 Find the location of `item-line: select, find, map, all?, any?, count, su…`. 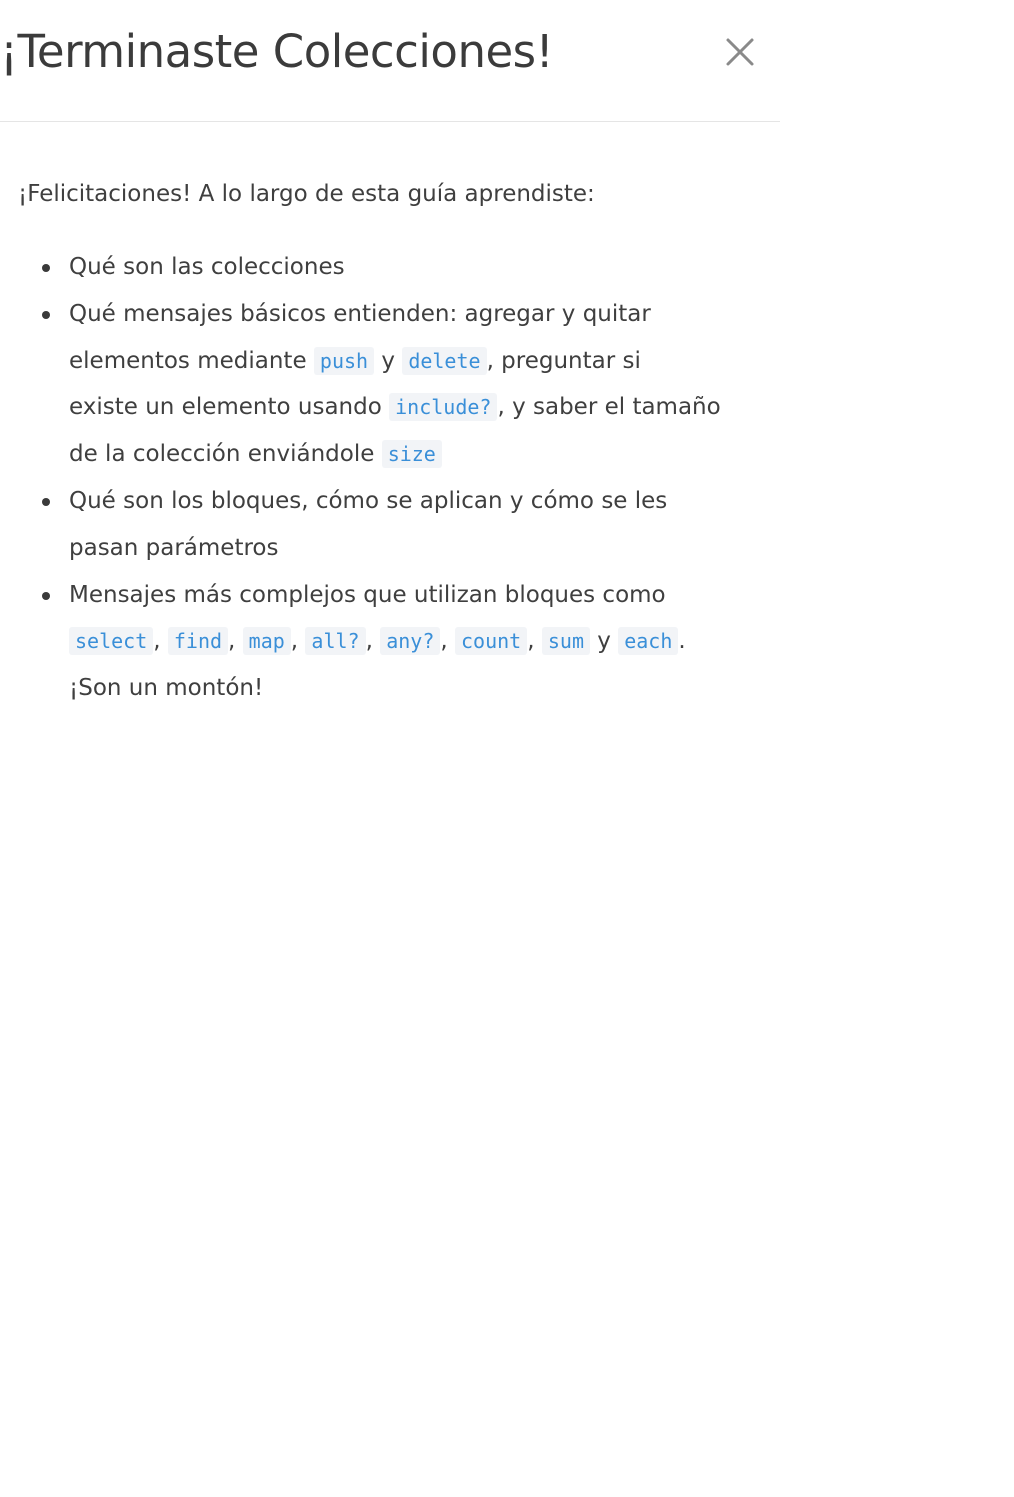

item-line: select, find, map, all?, any?, count, su… is located at coordinates (409, 641).